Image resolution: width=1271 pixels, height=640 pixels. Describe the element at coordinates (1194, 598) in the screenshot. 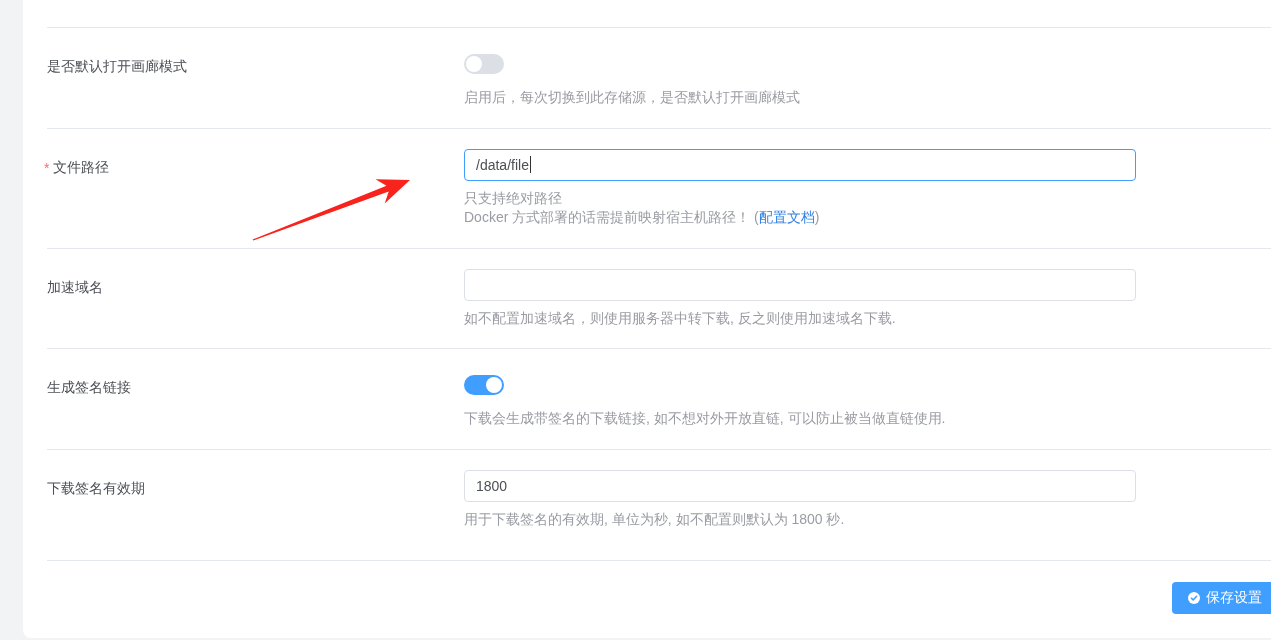

I see `check-circle-icon` at that location.